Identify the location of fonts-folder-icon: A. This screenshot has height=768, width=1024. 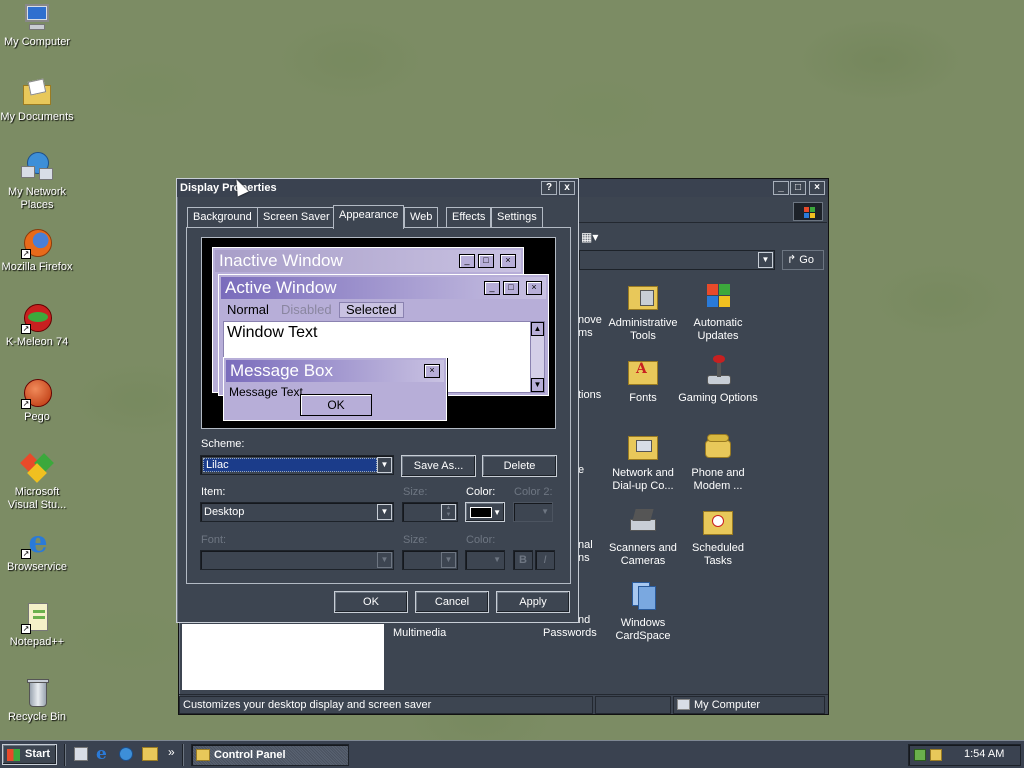
(643, 372).